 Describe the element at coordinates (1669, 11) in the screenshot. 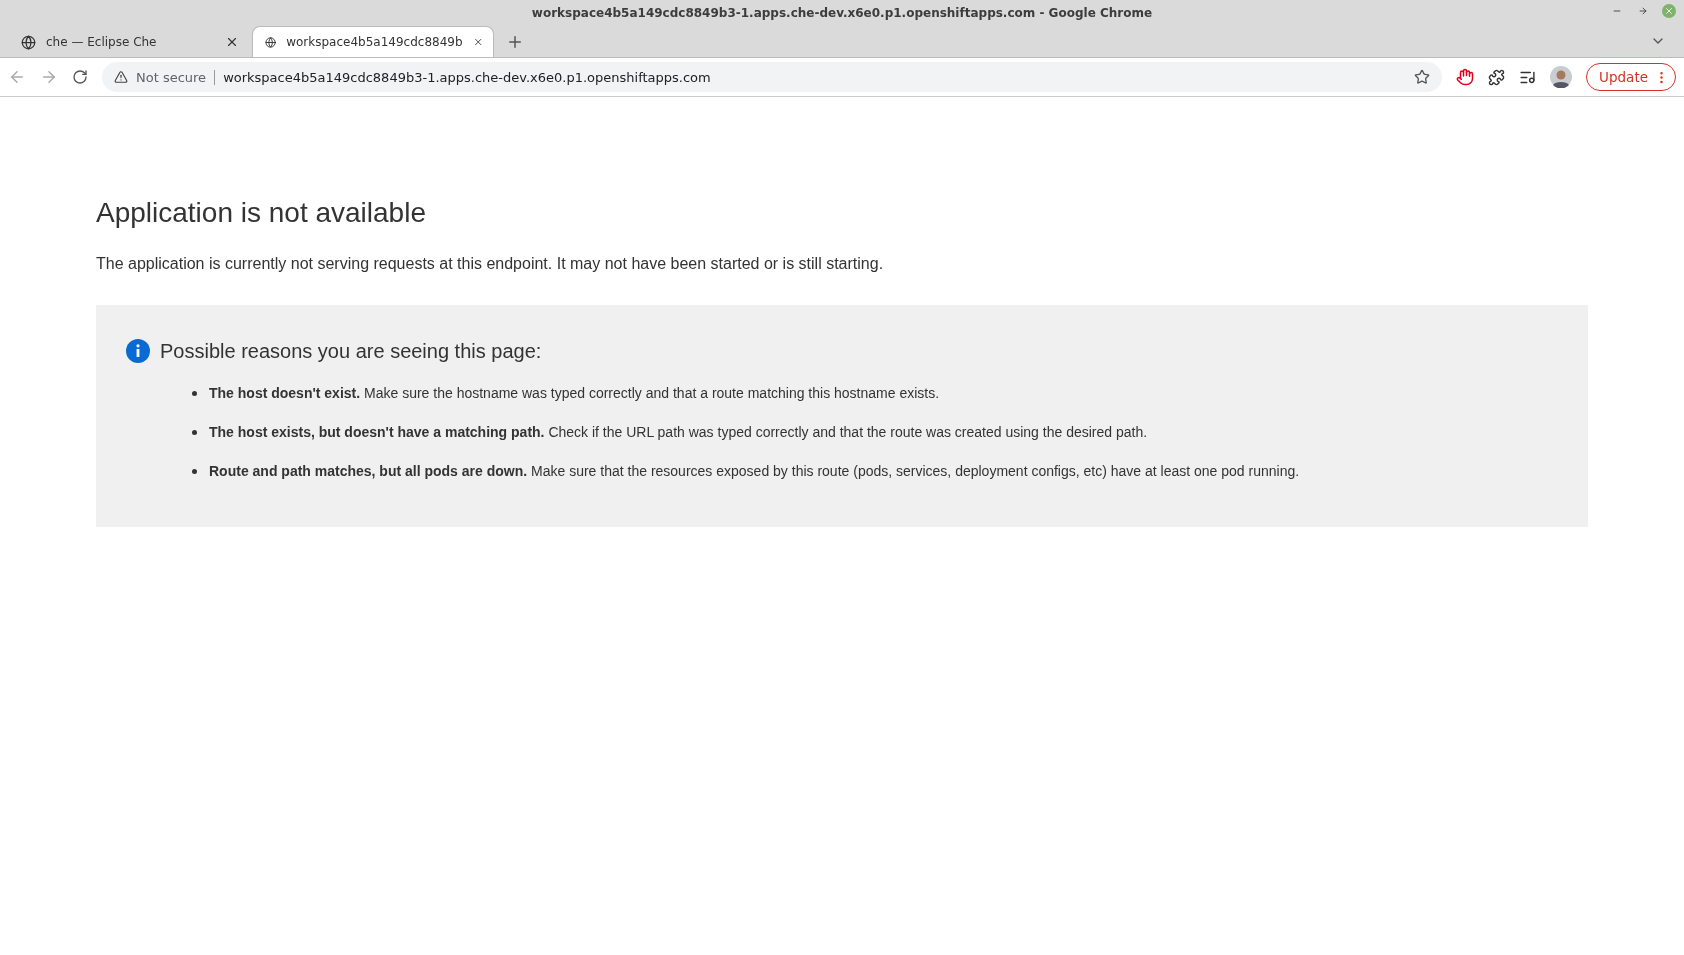

I see `close-icon` at that location.